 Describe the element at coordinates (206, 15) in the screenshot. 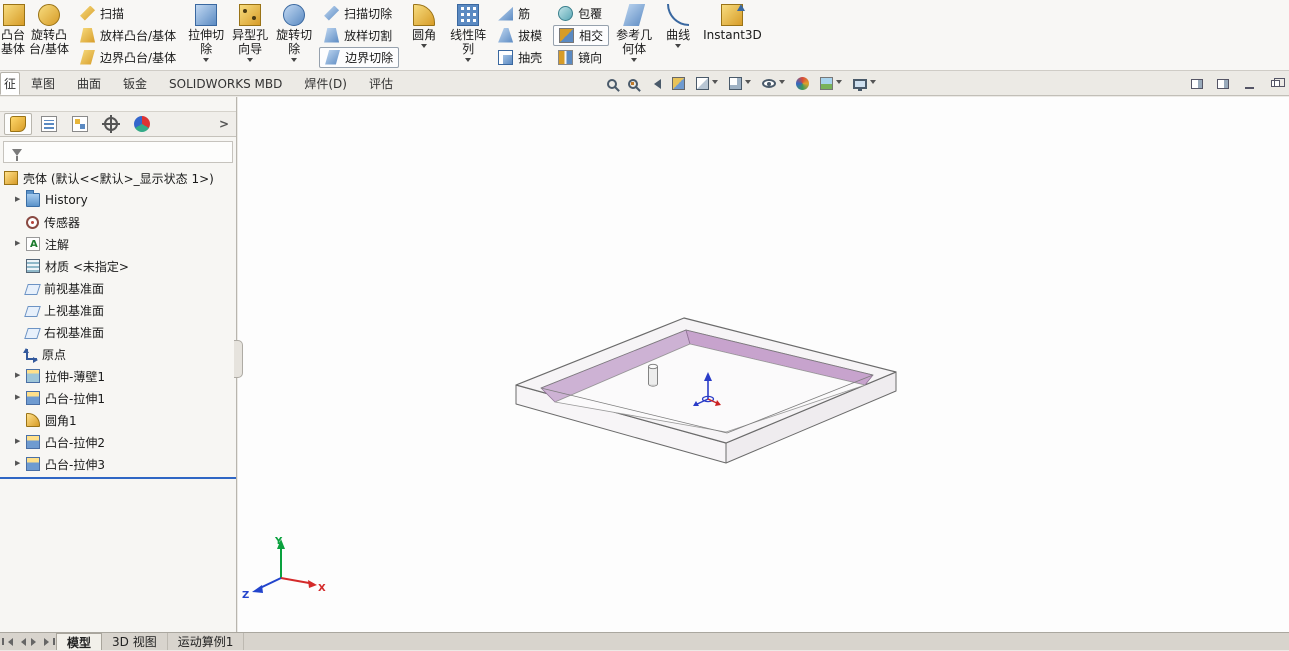

I see `extrude-cut-icon` at that location.